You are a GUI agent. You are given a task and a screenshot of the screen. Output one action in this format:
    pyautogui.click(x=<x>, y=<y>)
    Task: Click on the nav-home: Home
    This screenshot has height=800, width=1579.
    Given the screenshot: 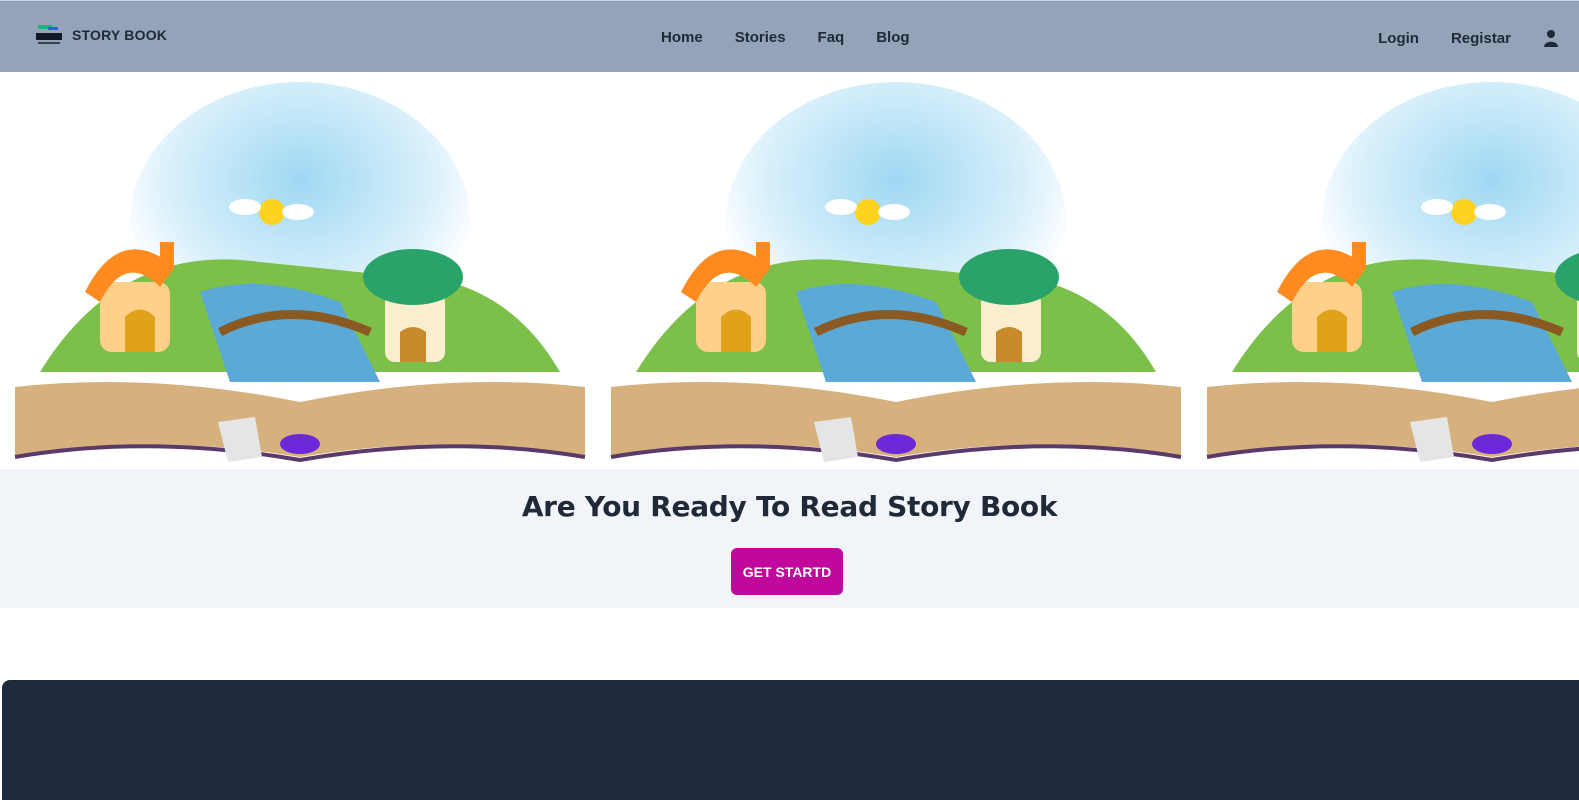 What is the action you would take?
    pyautogui.click(x=682, y=37)
    